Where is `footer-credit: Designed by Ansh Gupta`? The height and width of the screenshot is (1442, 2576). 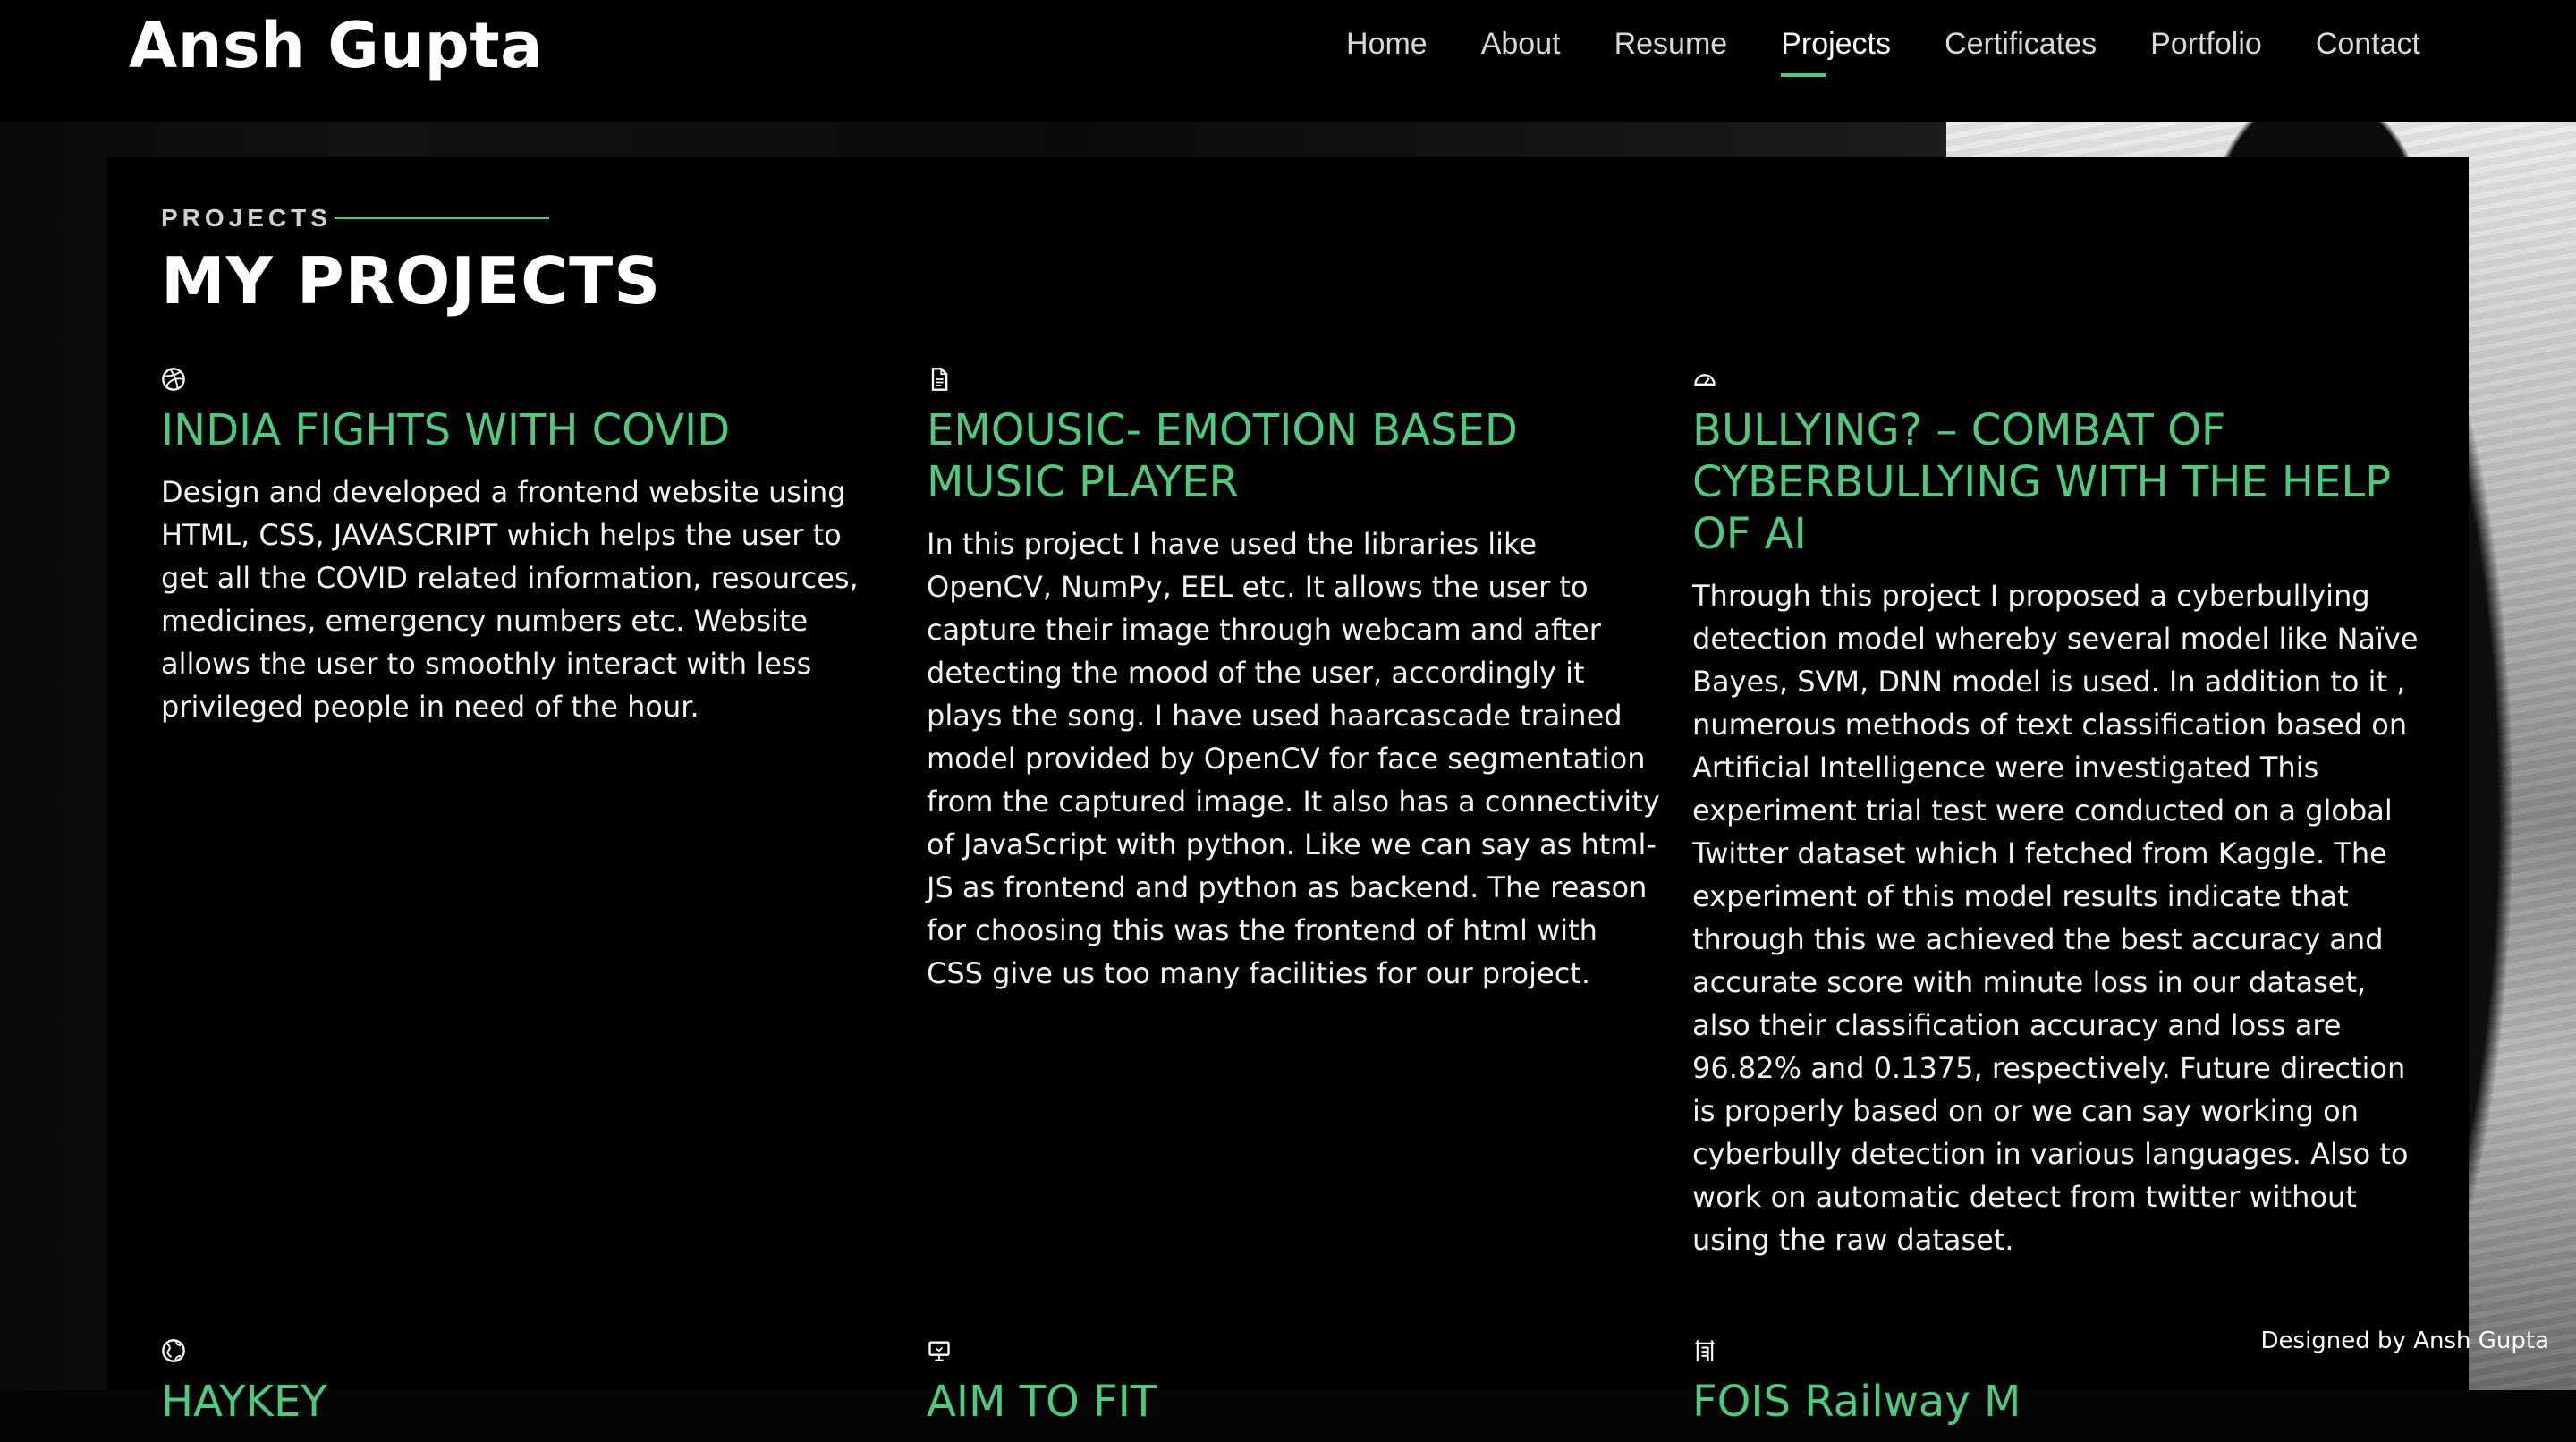 footer-credit: Designed by Ansh Gupta is located at coordinates (2405, 1340).